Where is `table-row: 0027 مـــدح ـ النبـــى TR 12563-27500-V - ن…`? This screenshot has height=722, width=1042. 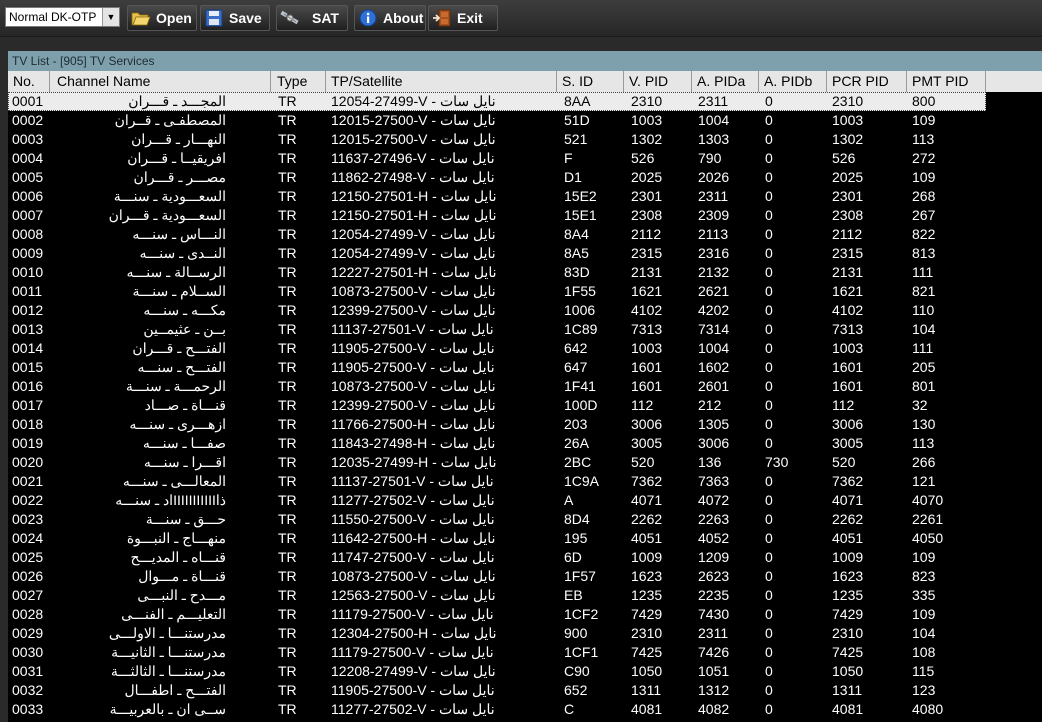 table-row: 0027 مـــدح ـ النبـــى TR 12563-27500-V - ن… is located at coordinates (525, 595).